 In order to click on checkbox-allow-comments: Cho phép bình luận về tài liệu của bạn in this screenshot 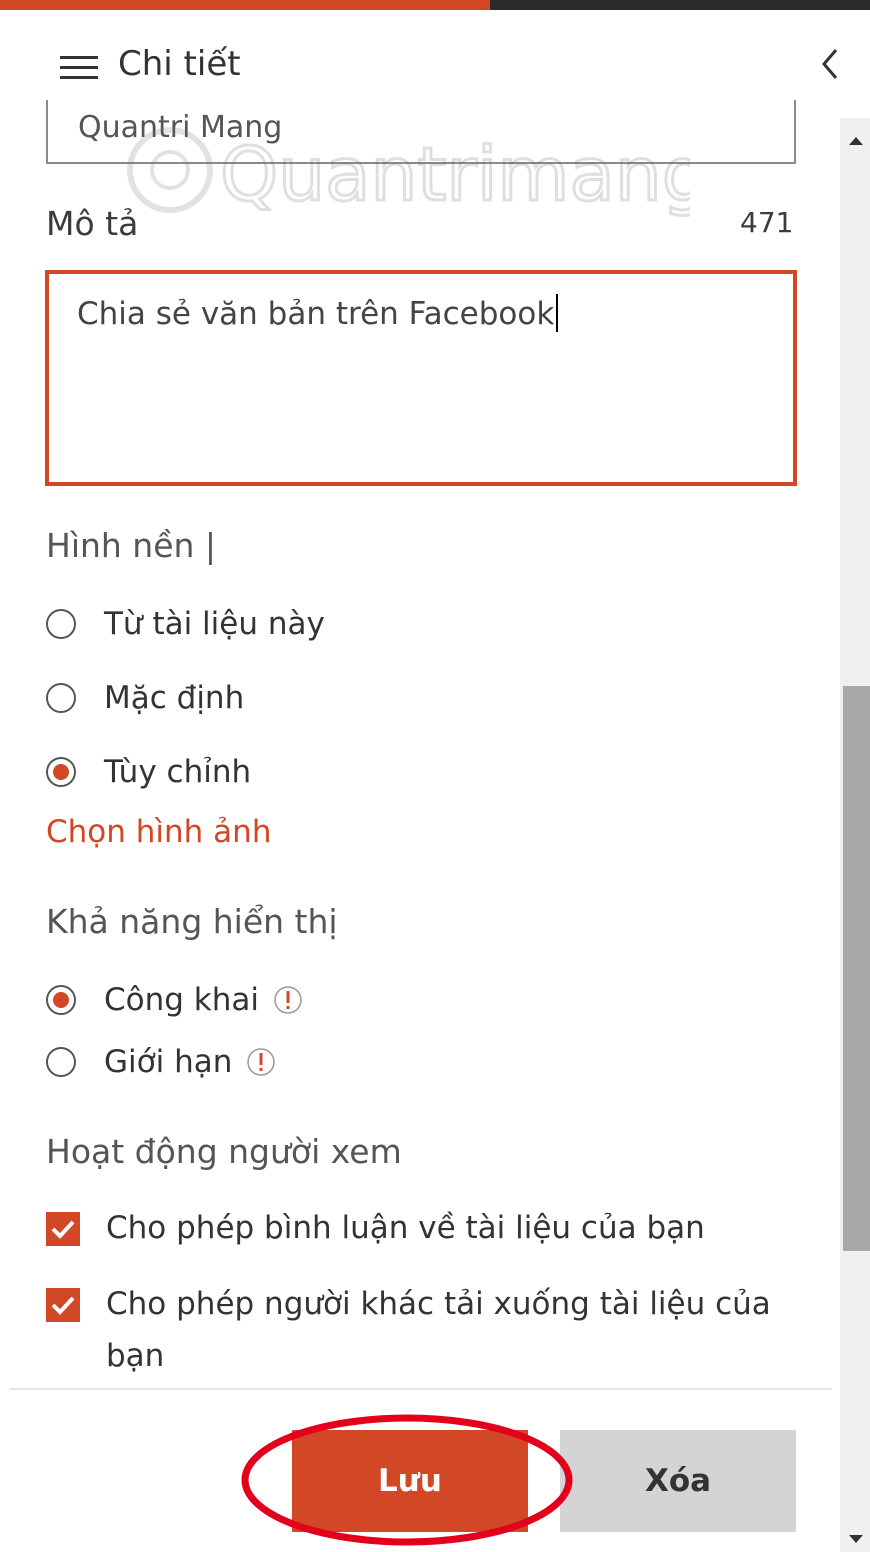, I will do `click(426, 1231)`.